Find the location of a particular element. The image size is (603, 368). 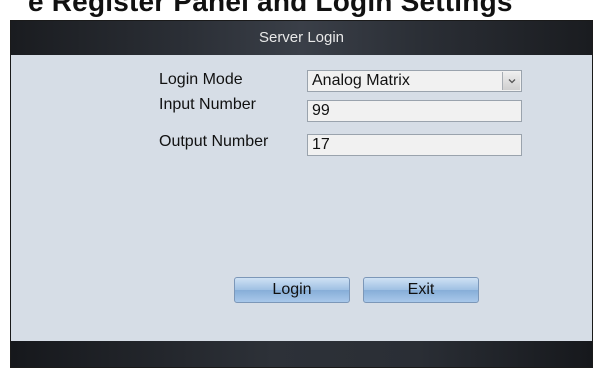

page-caption: e Register Panel and Login Settings is located at coordinates (270, 8).